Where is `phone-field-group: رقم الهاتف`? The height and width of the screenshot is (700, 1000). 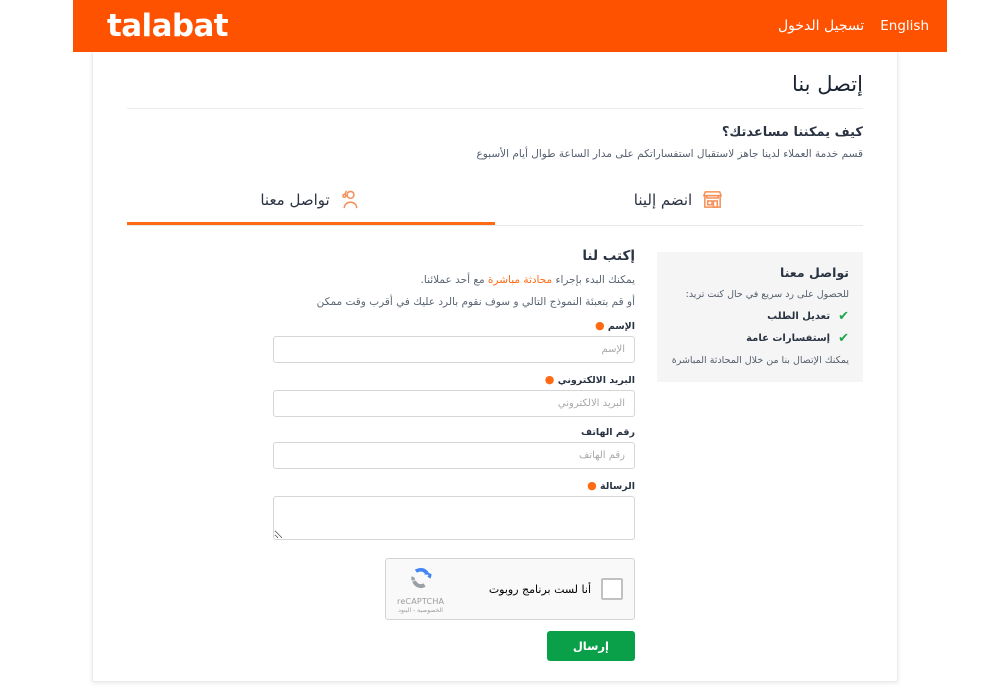
phone-field-group: رقم الهاتف is located at coordinates (454, 448).